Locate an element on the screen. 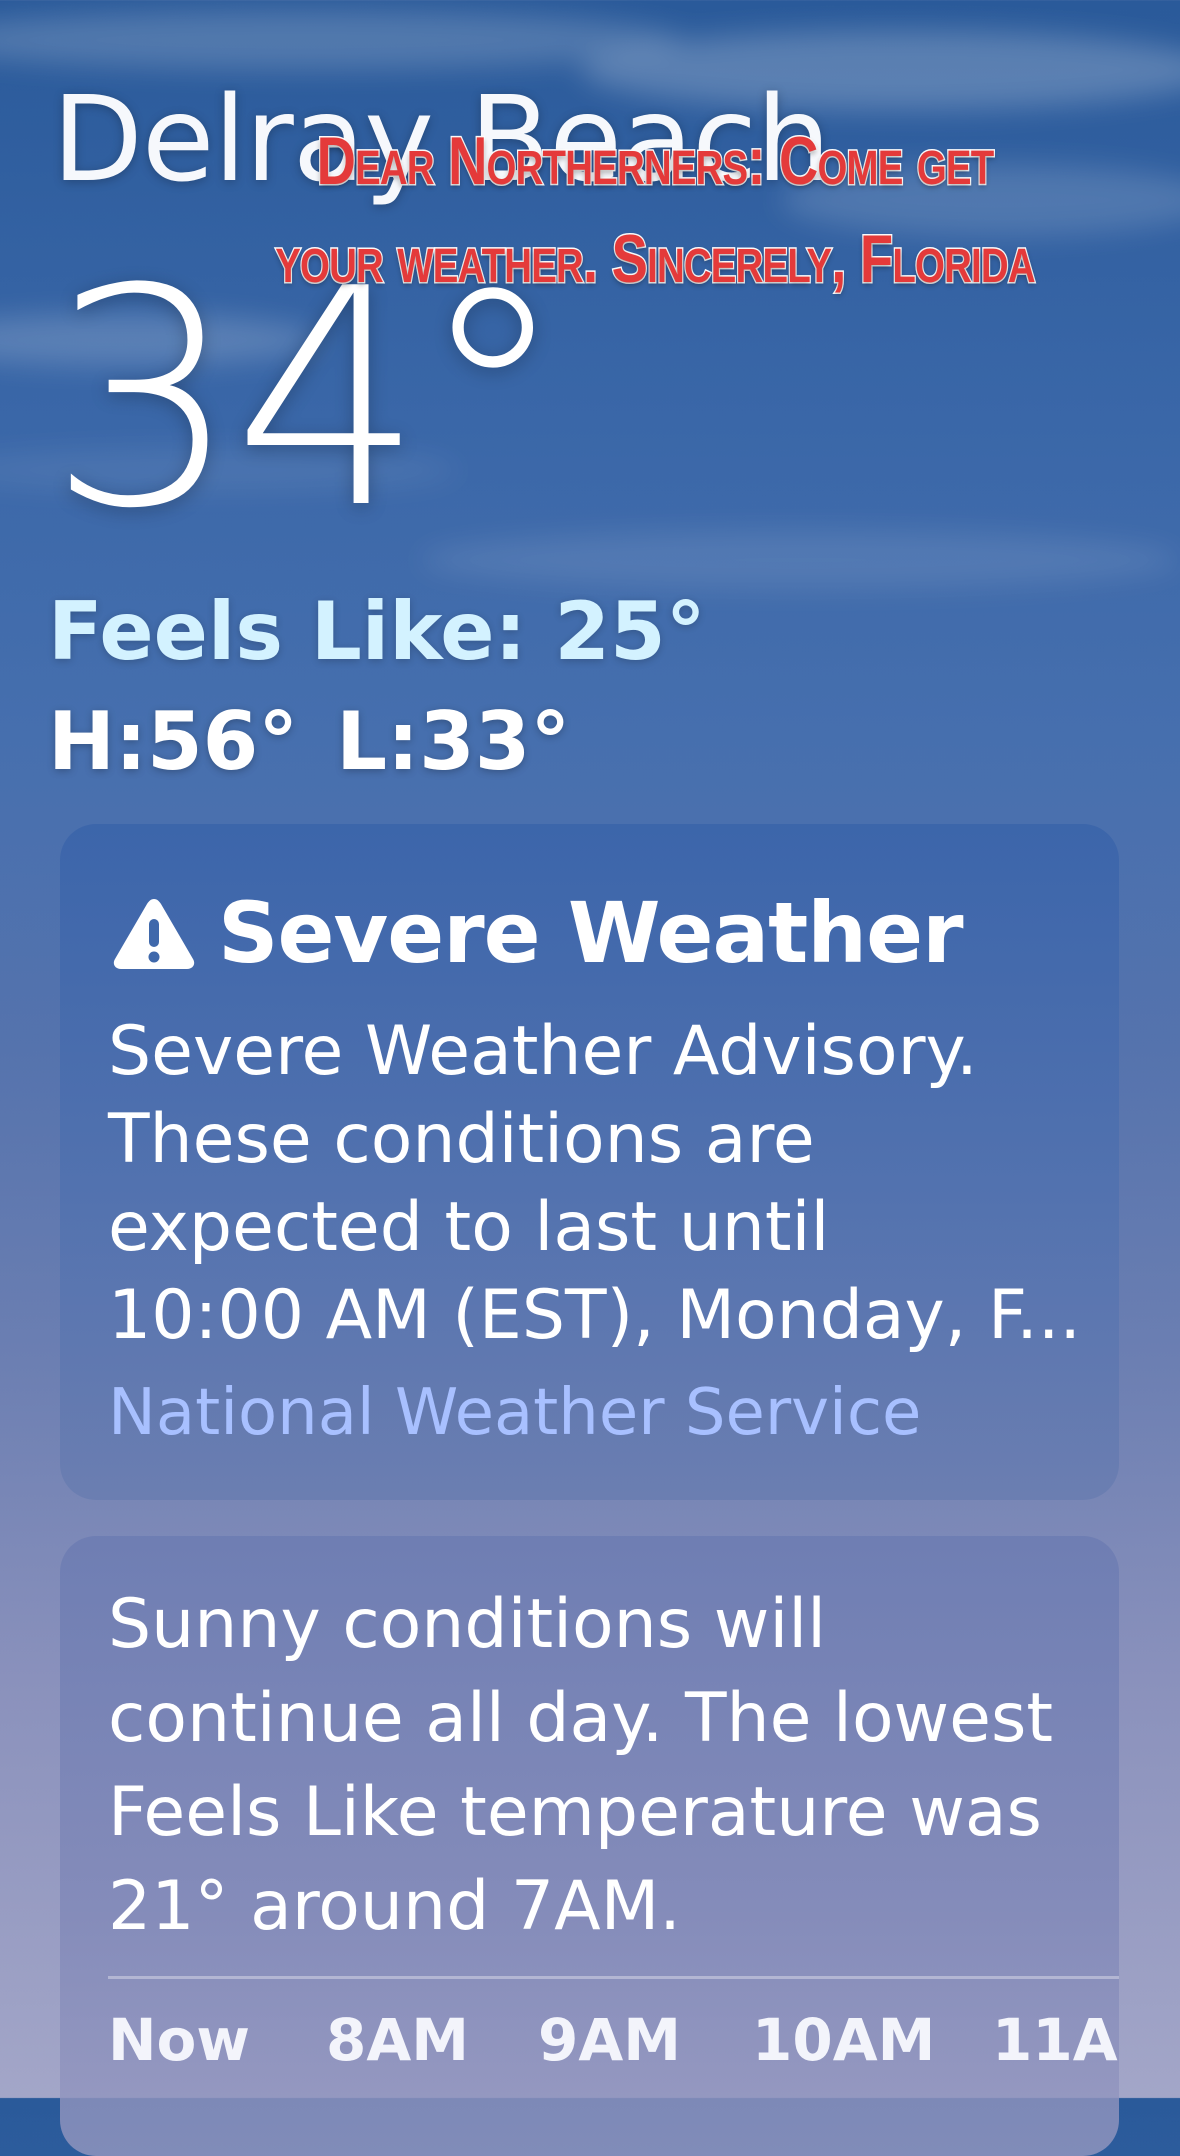 This screenshot has width=1180, height=2156. high-low: H:56° L:33° is located at coordinates (309, 741).